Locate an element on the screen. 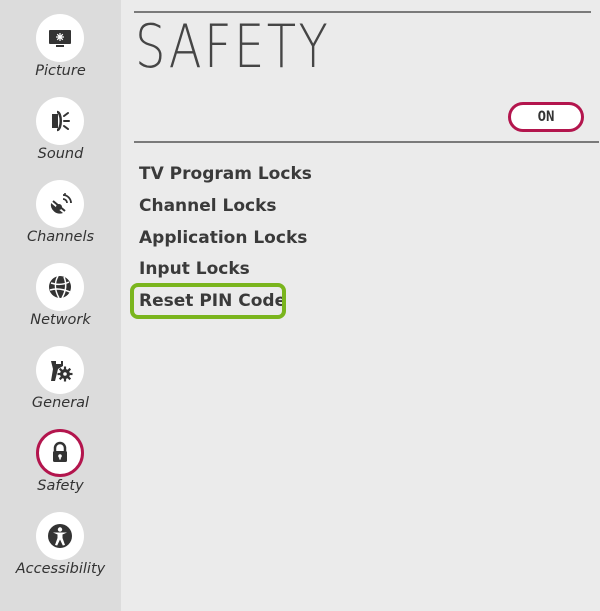 The image size is (600, 611). picture-icon is located at coordinates (60, 38).